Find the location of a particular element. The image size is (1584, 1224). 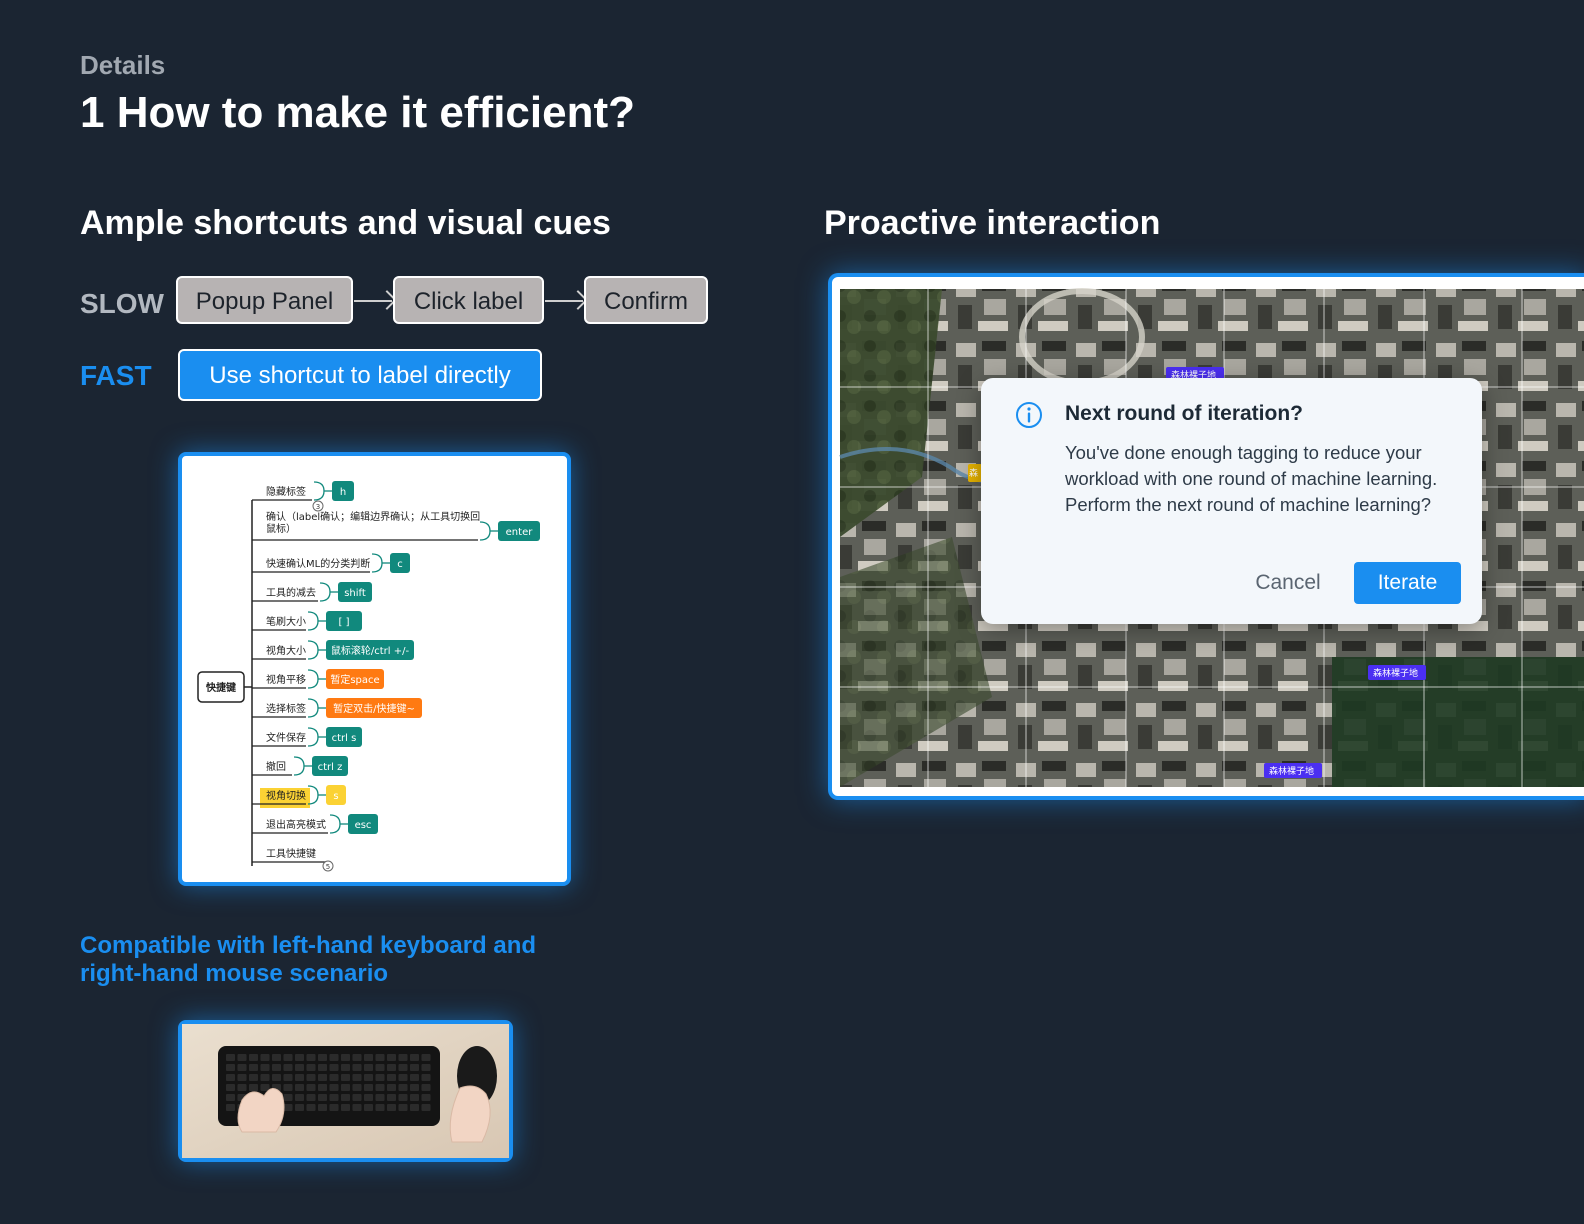

mindmap-root: 快捷键 is located at coordinates (221, 687).